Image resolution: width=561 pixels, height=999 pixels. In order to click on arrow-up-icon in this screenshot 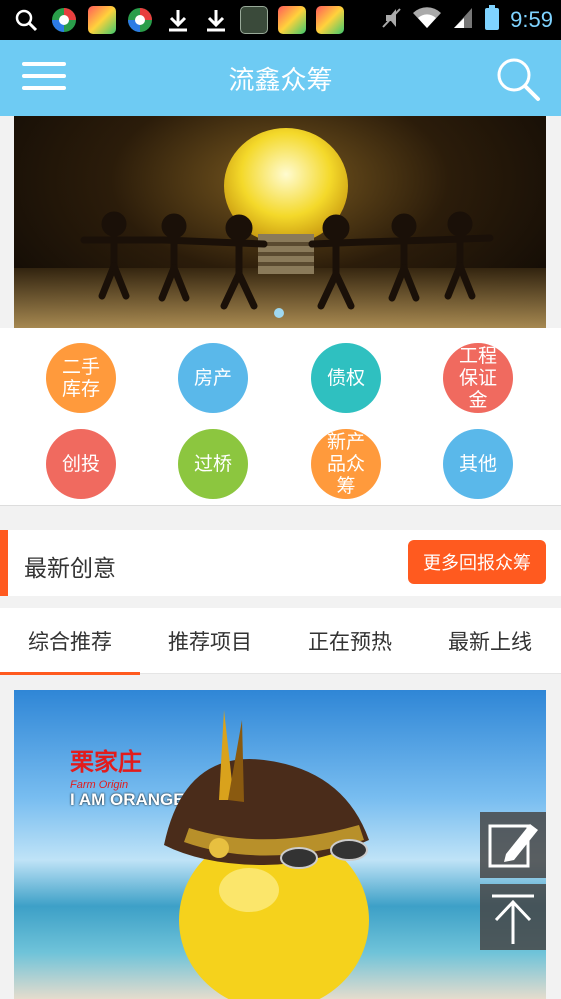, I will do `click(513, 919)`.